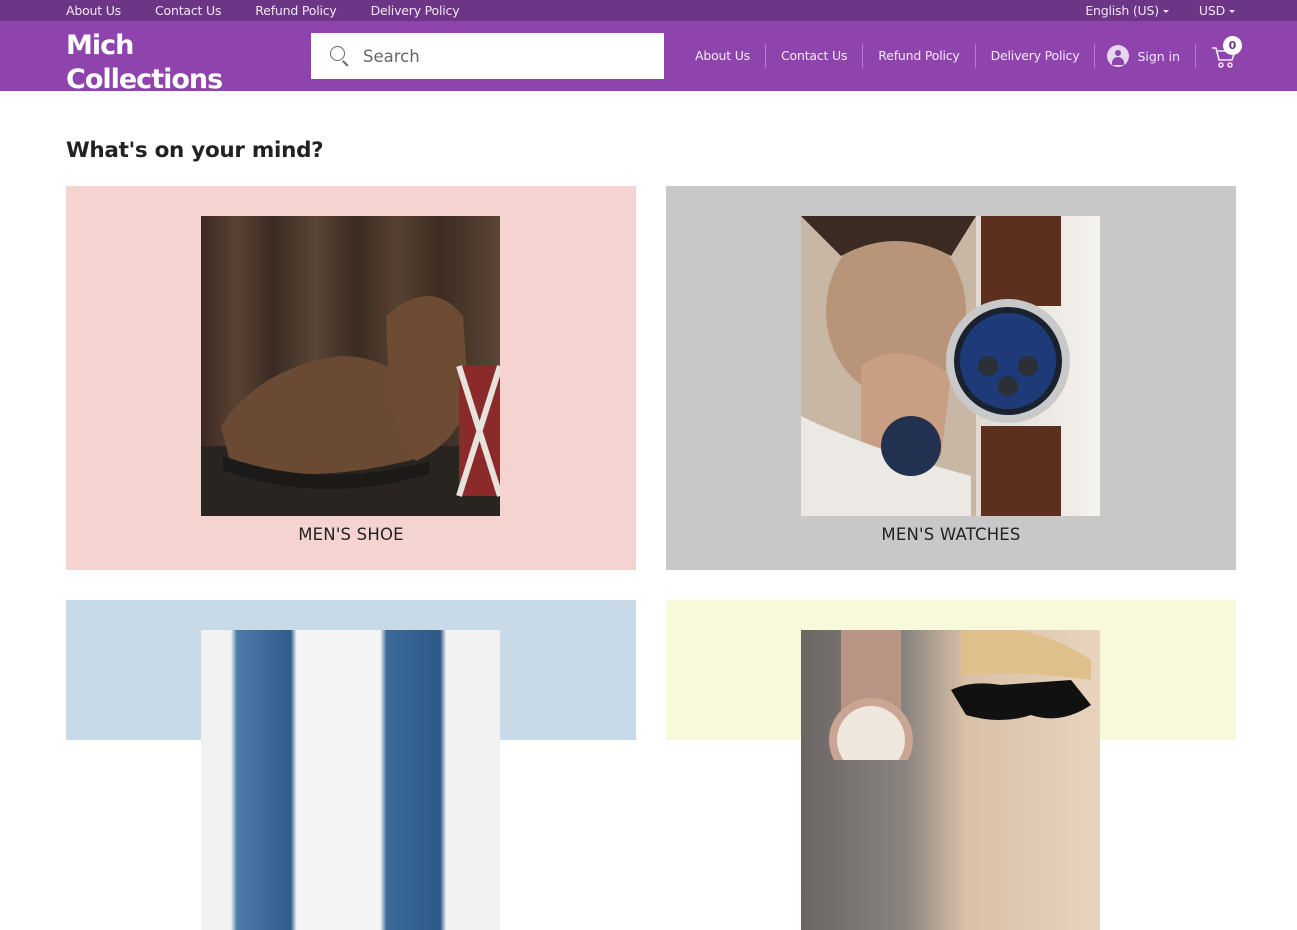  I want to click on sign-in-button: Sign in, so click(1146, 56).